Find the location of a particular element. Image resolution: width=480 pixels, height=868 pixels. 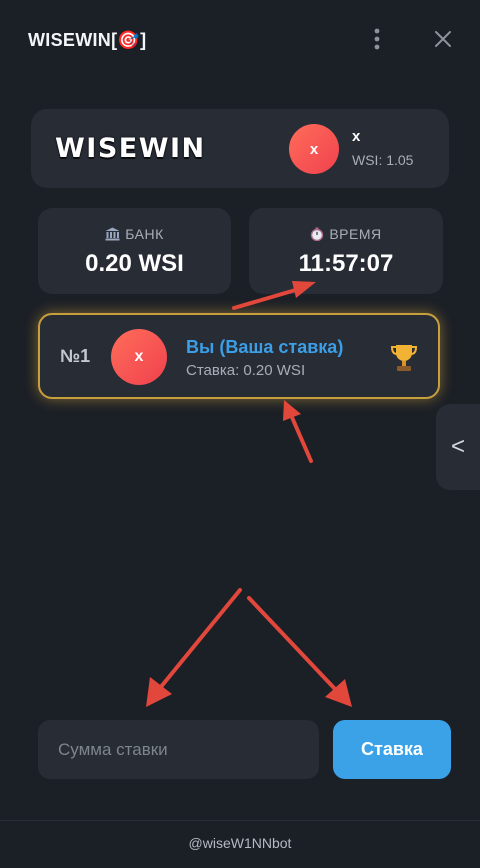

bank-icon is located at coordinates (112, 234).